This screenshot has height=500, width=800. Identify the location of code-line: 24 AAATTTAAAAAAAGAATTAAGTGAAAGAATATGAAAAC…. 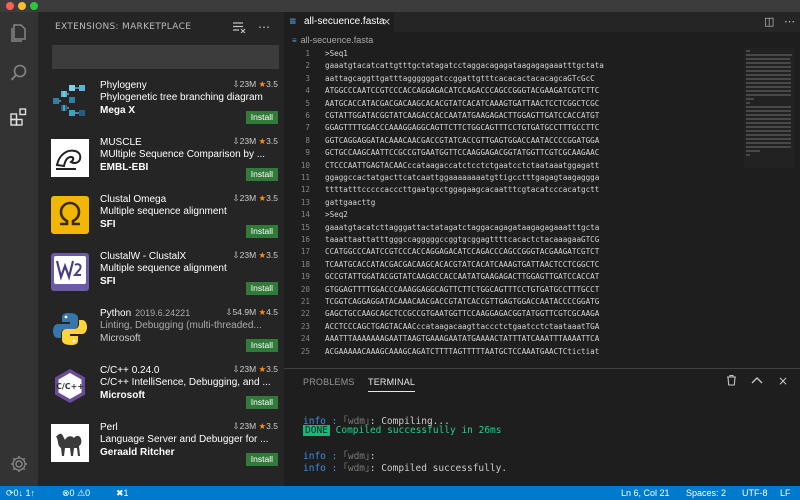
(513, 339).